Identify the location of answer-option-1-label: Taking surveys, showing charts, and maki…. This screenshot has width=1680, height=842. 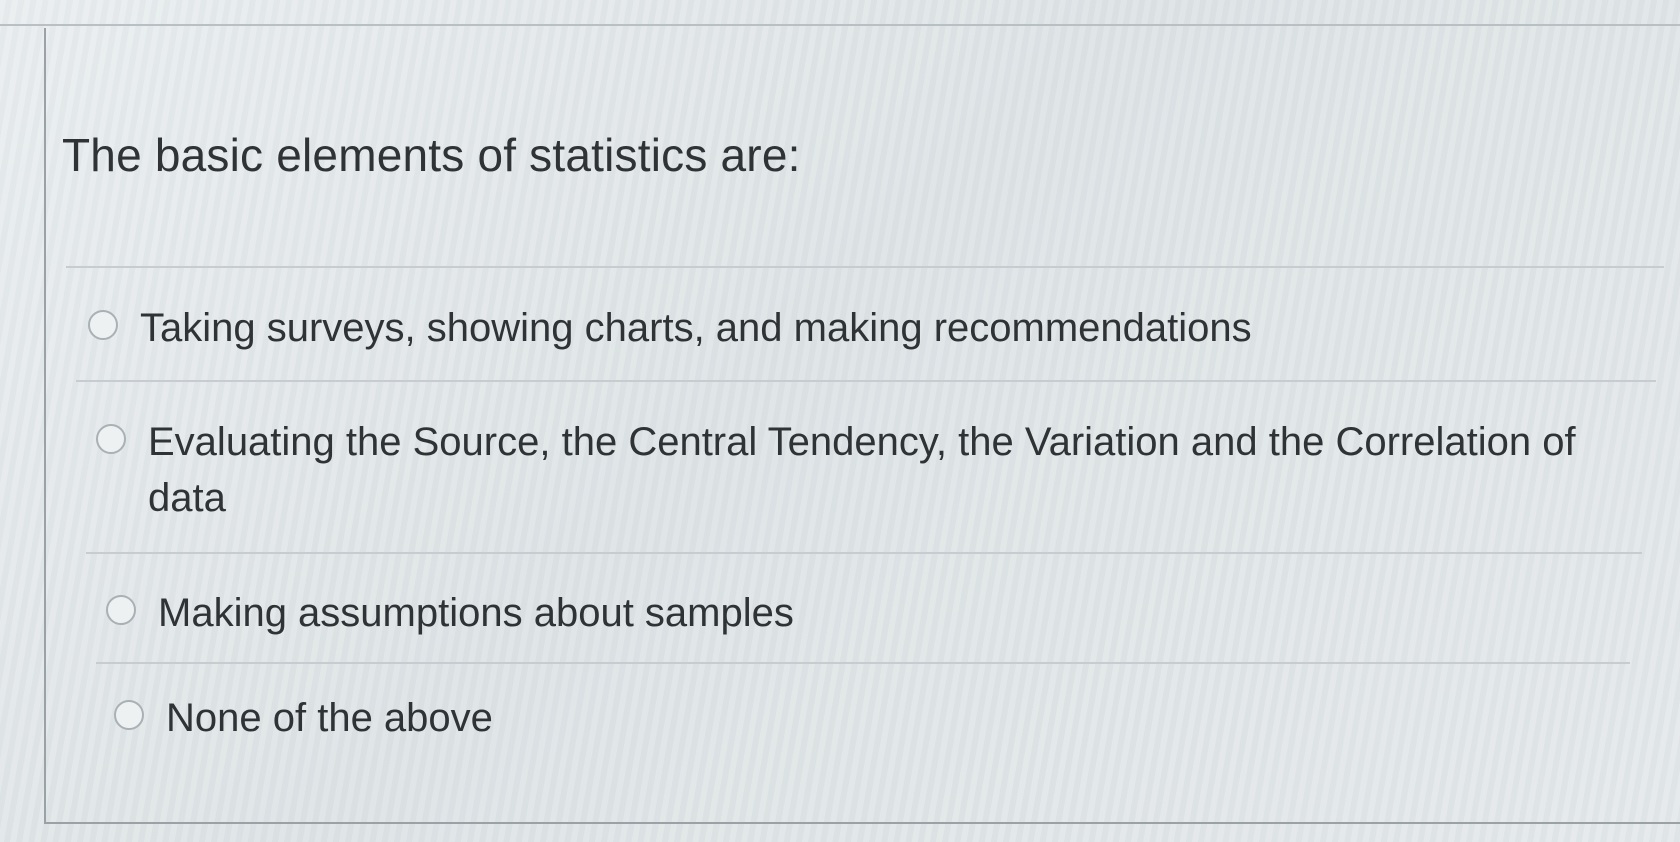
(696, 328).